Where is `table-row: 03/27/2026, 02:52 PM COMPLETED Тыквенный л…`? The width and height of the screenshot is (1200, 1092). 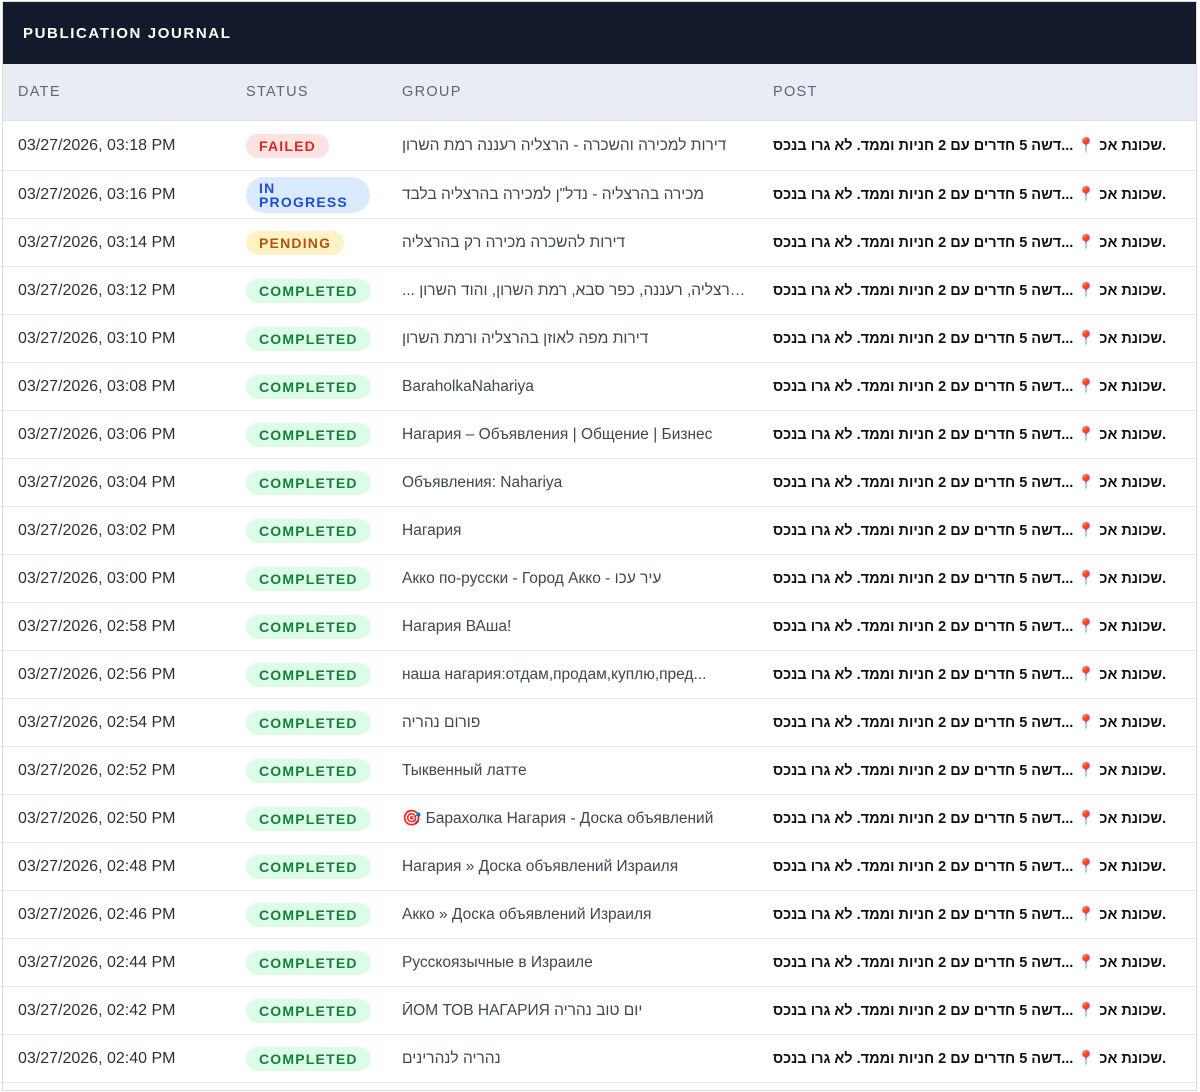 table-row: 03/27/2026, 02:52 PM COMPLETED Тыквенный л… is located at coordinates (599, 771).